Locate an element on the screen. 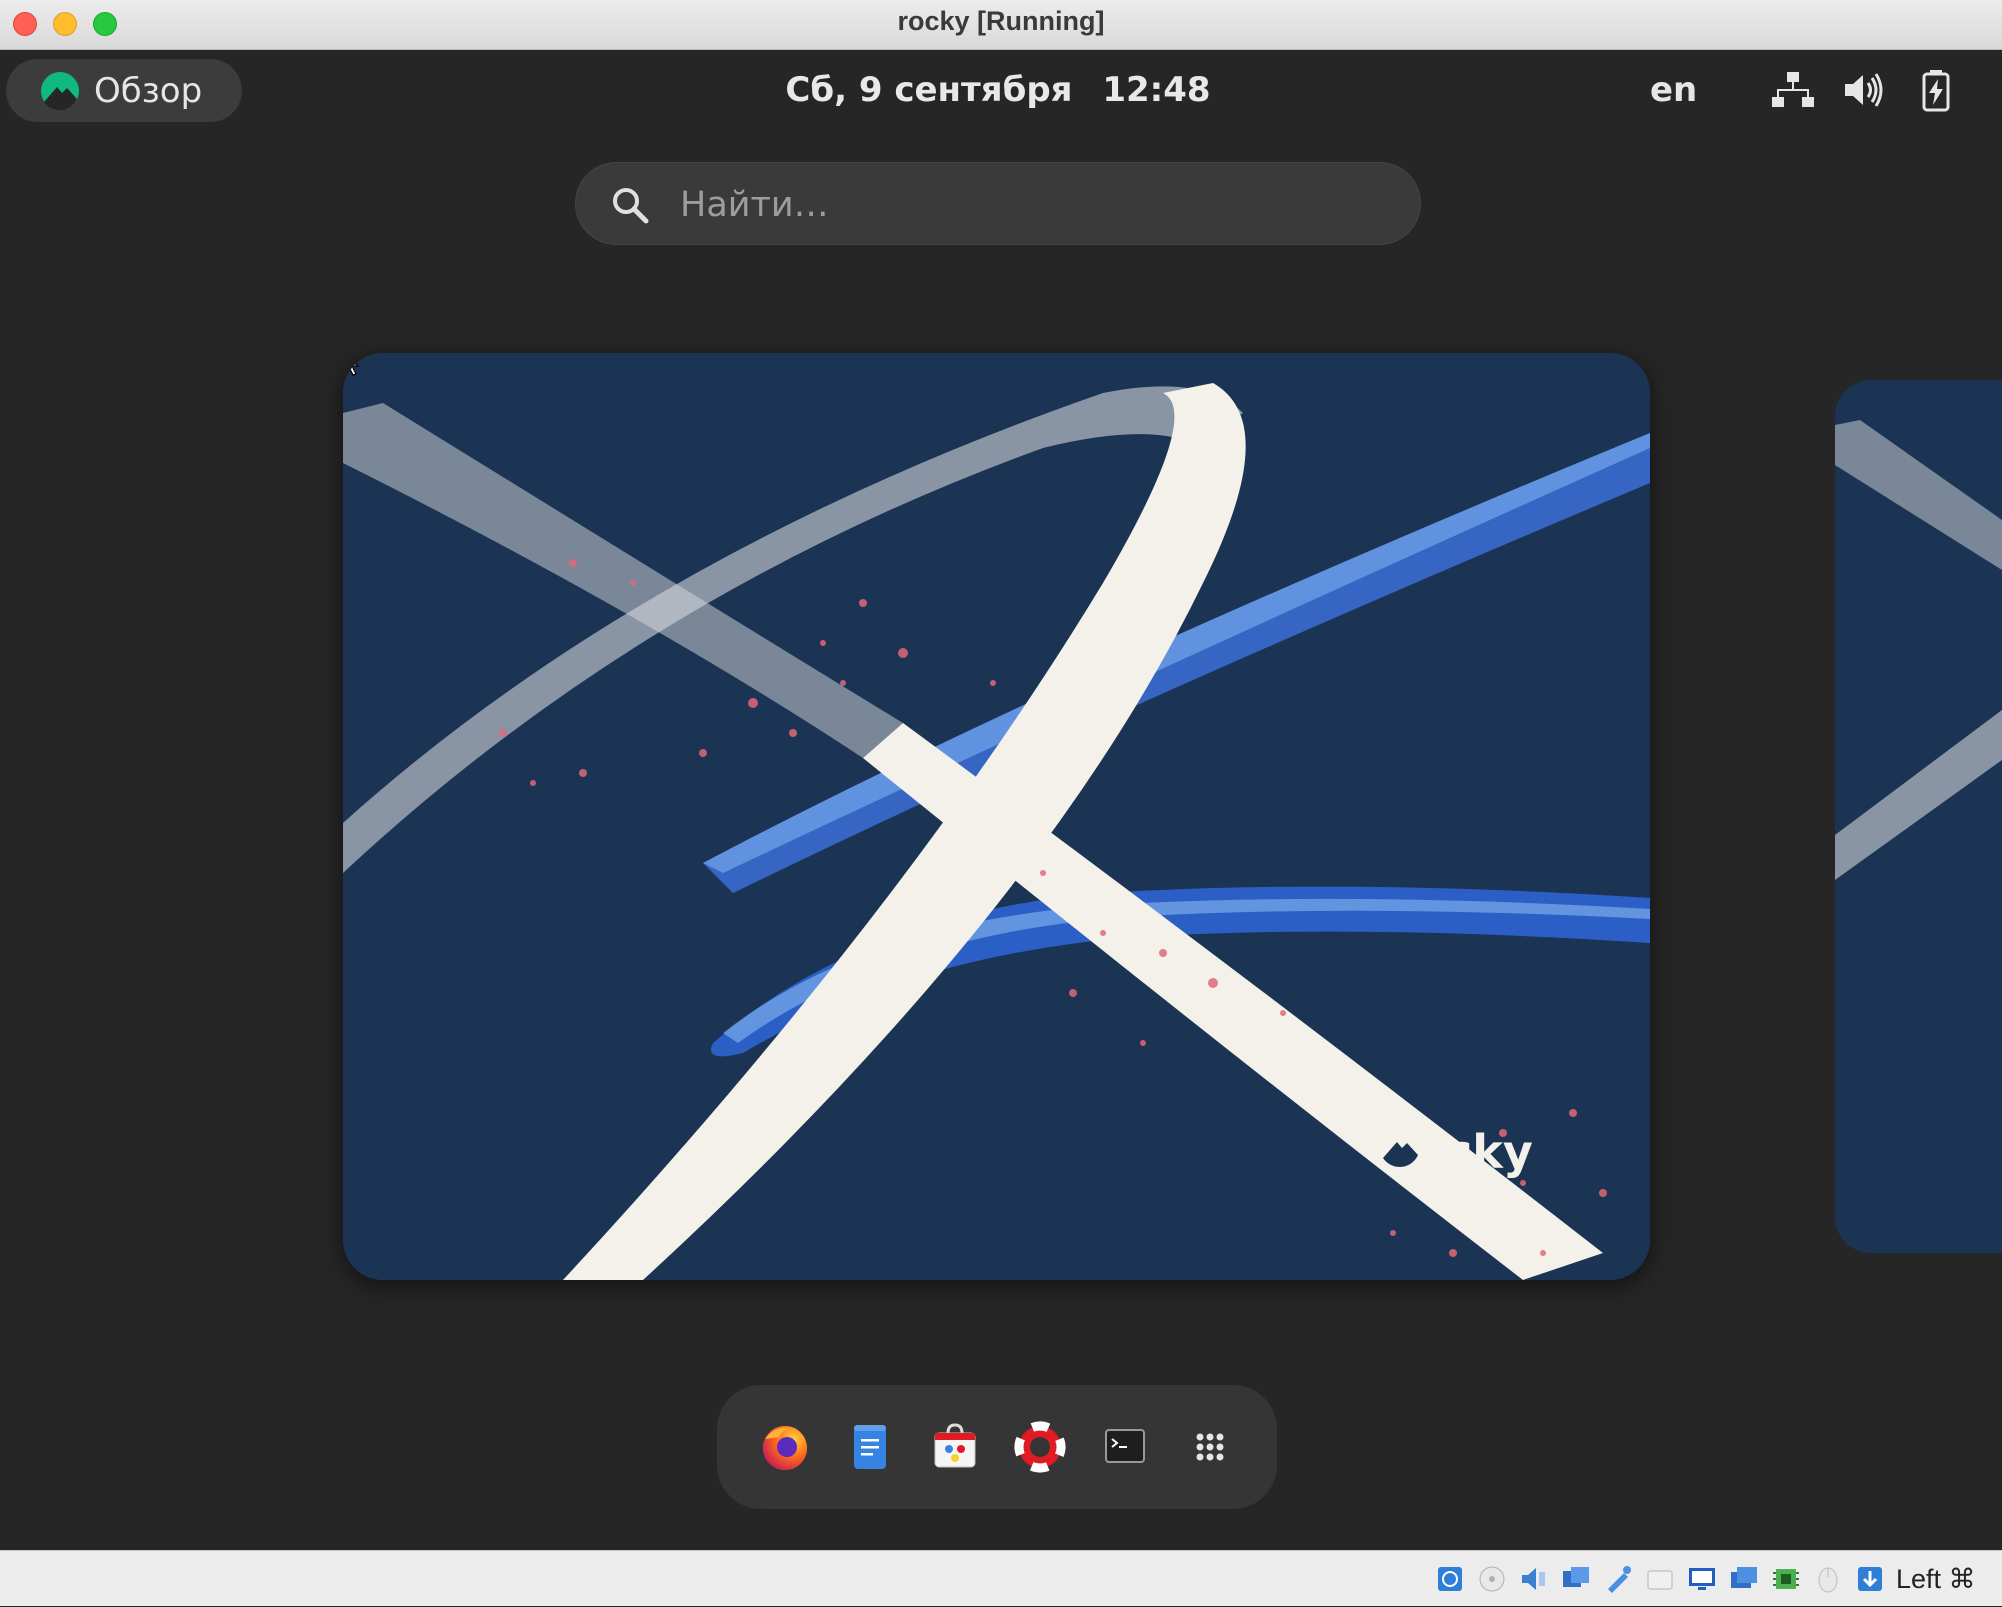 This screenshot has height=1607, width=2002. clock: Сб, 9 сентября 12:48 is located at coordinates (1001, 90).